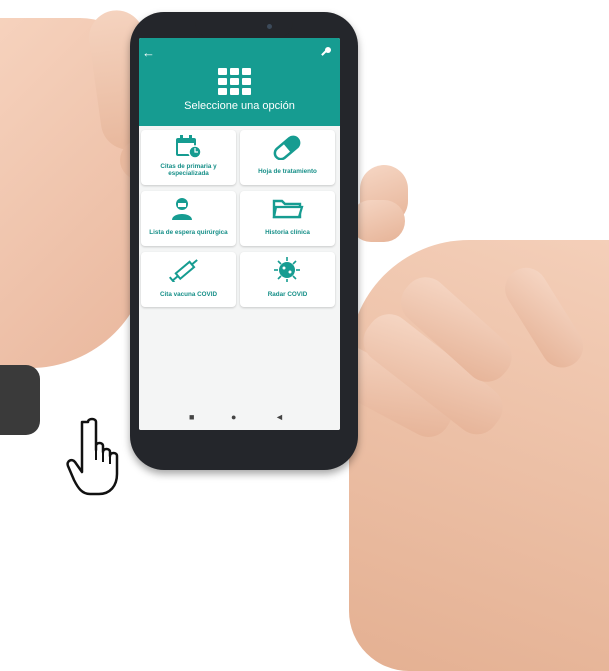 This screenshot has width=609, height=671. Describe the element at coordinates (326, 53) in the screenshot. I see `key-icon` at that location.